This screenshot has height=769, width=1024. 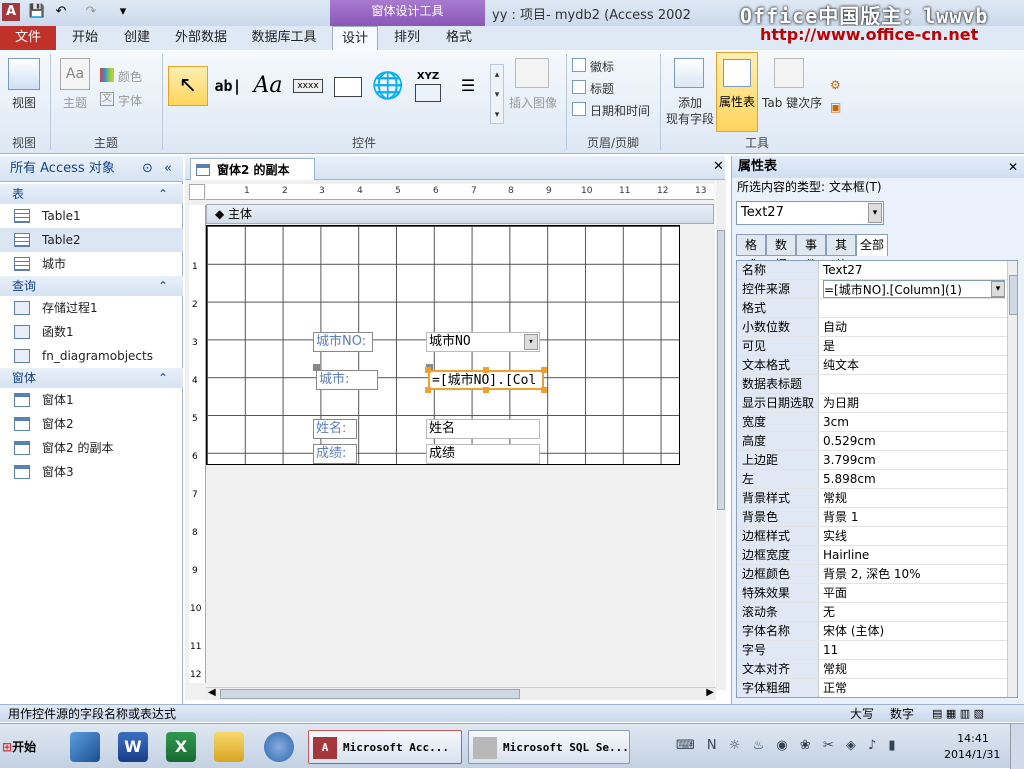 What do you see at coordinates (792, 102) in the screenshot?
I see `tab-order-button: Tab 键次序` at bounding box center [792, 102].